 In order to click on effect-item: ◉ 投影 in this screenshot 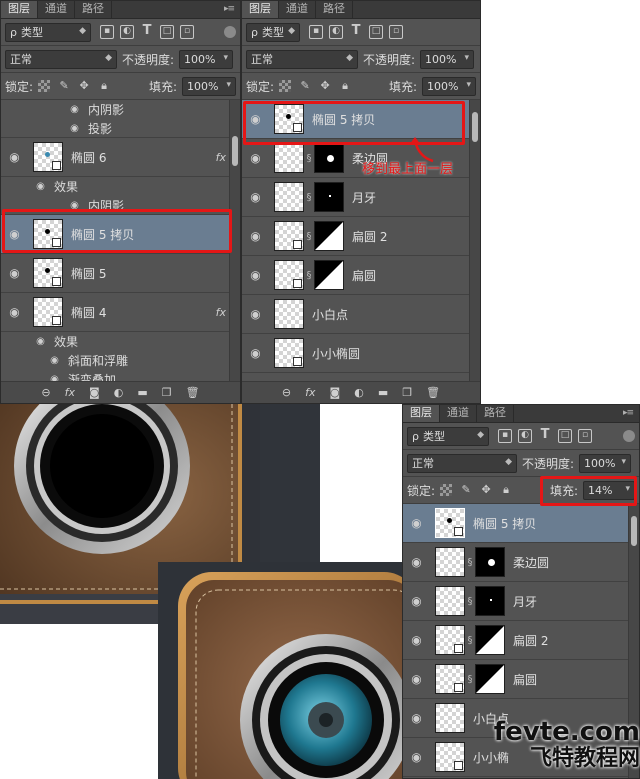, I will do `click(120, 128)`.